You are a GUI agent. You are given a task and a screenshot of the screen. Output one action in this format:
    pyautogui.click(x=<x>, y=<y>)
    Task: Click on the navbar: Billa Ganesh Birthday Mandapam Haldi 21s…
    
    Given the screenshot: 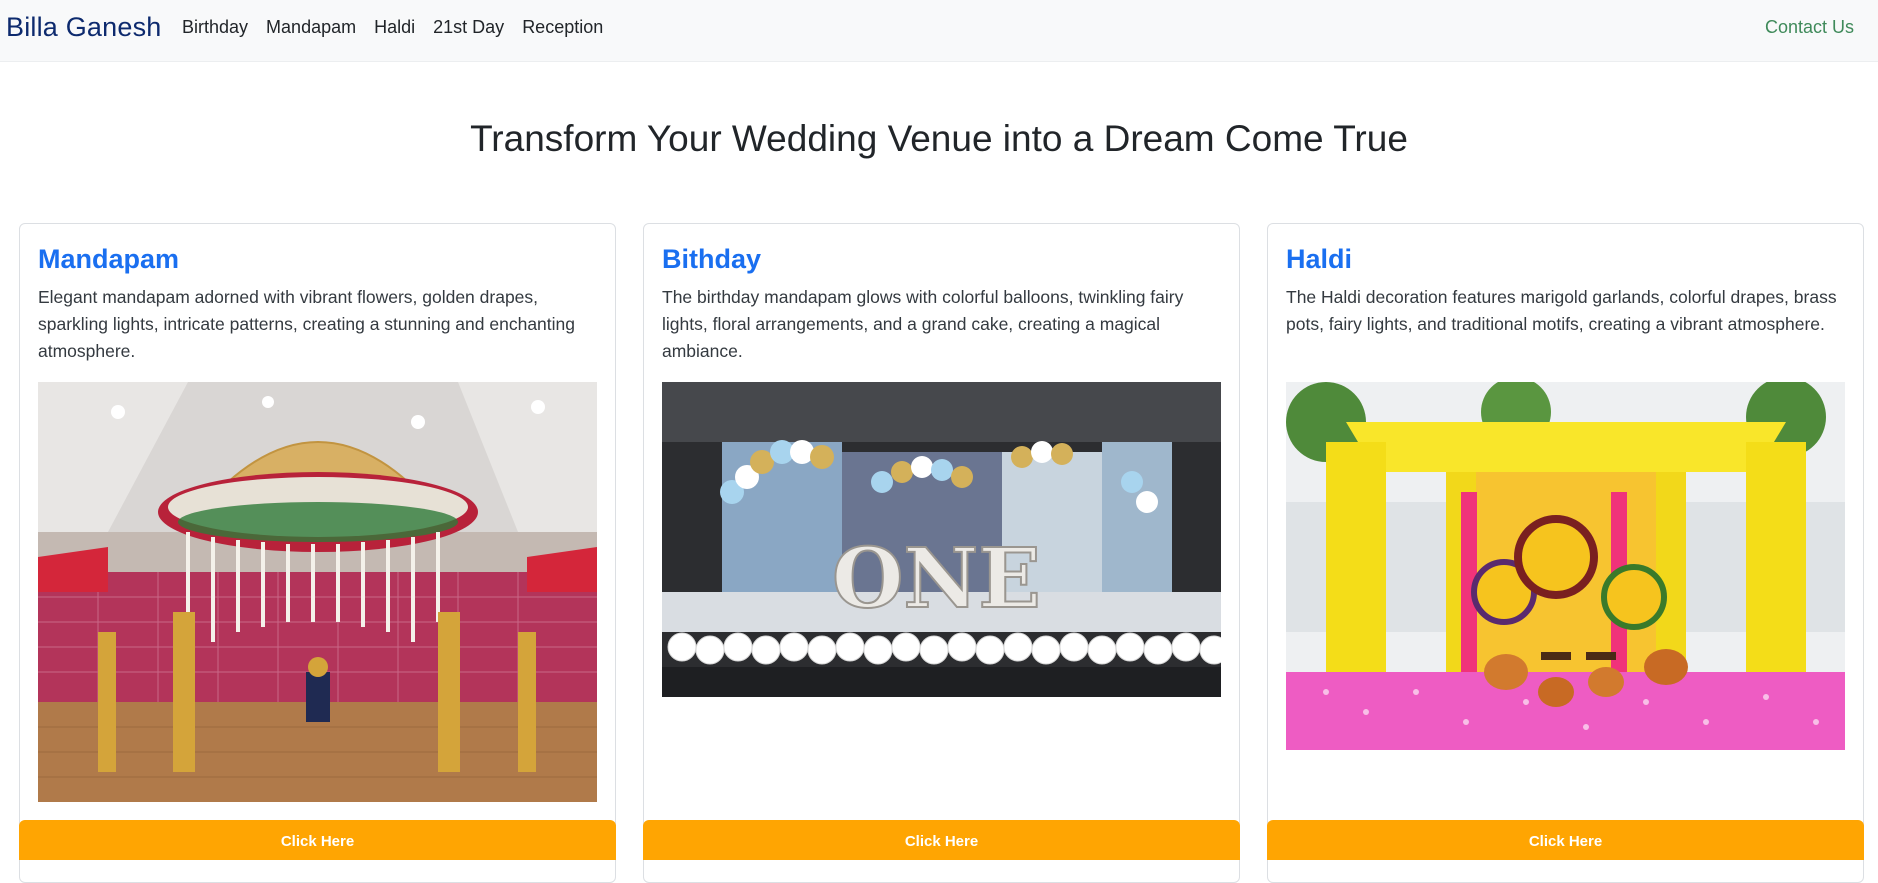 What is the action you would take?
    pyautogui.click(x=939, y=31)
    